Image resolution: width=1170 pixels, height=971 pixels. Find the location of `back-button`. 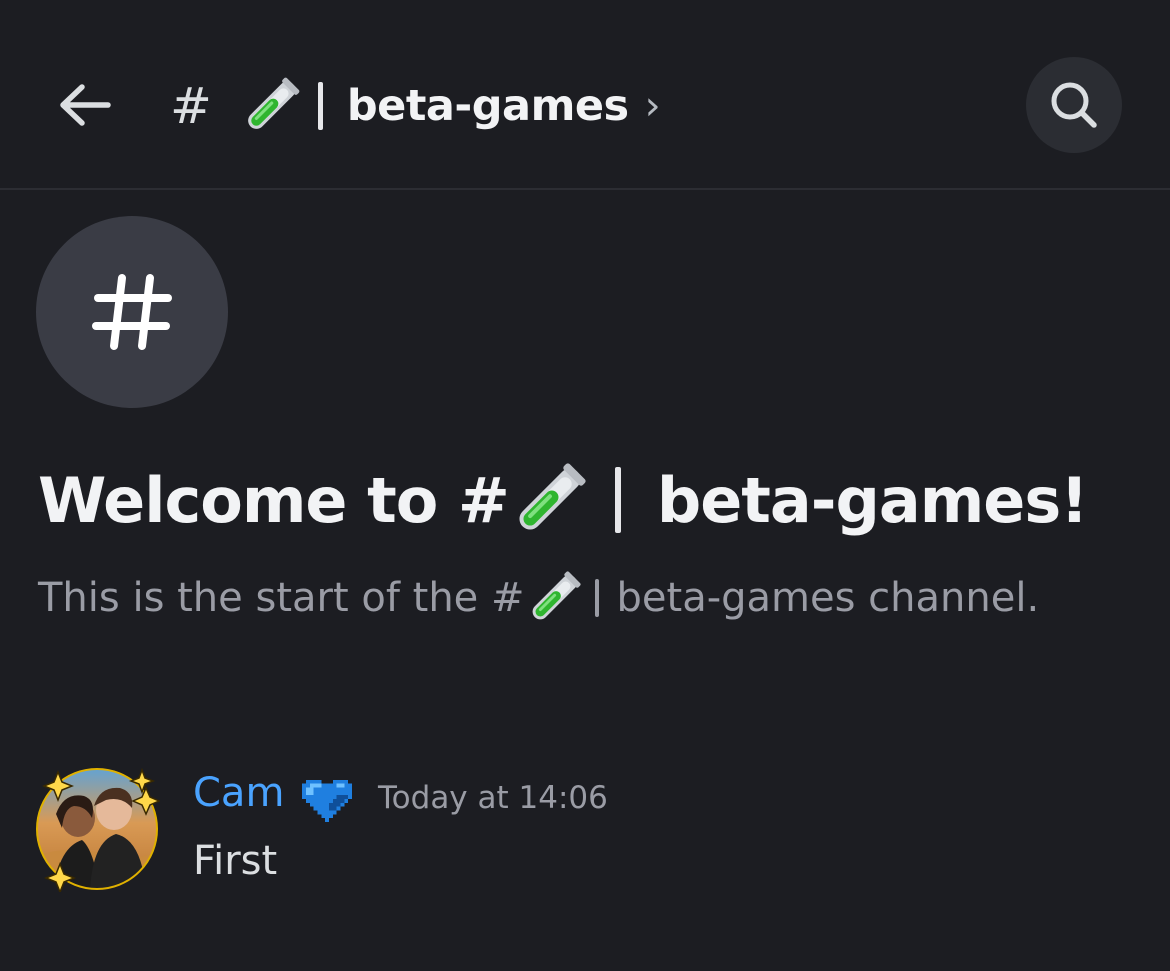

back-button is located at coordinates (84, 105).